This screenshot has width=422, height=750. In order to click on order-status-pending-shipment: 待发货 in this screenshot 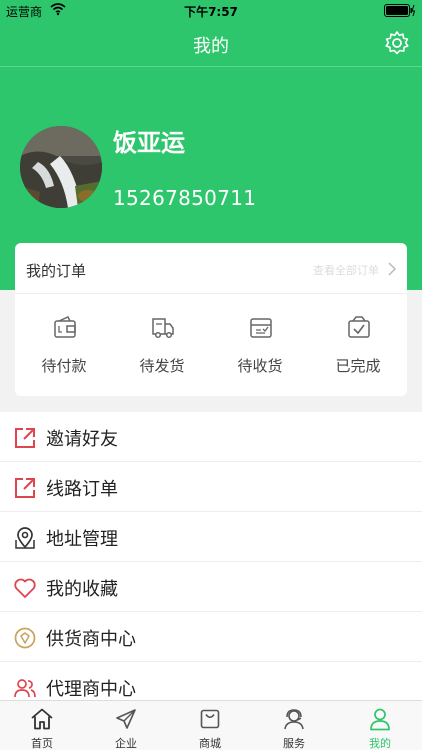, I will do `click(162, 350)`.